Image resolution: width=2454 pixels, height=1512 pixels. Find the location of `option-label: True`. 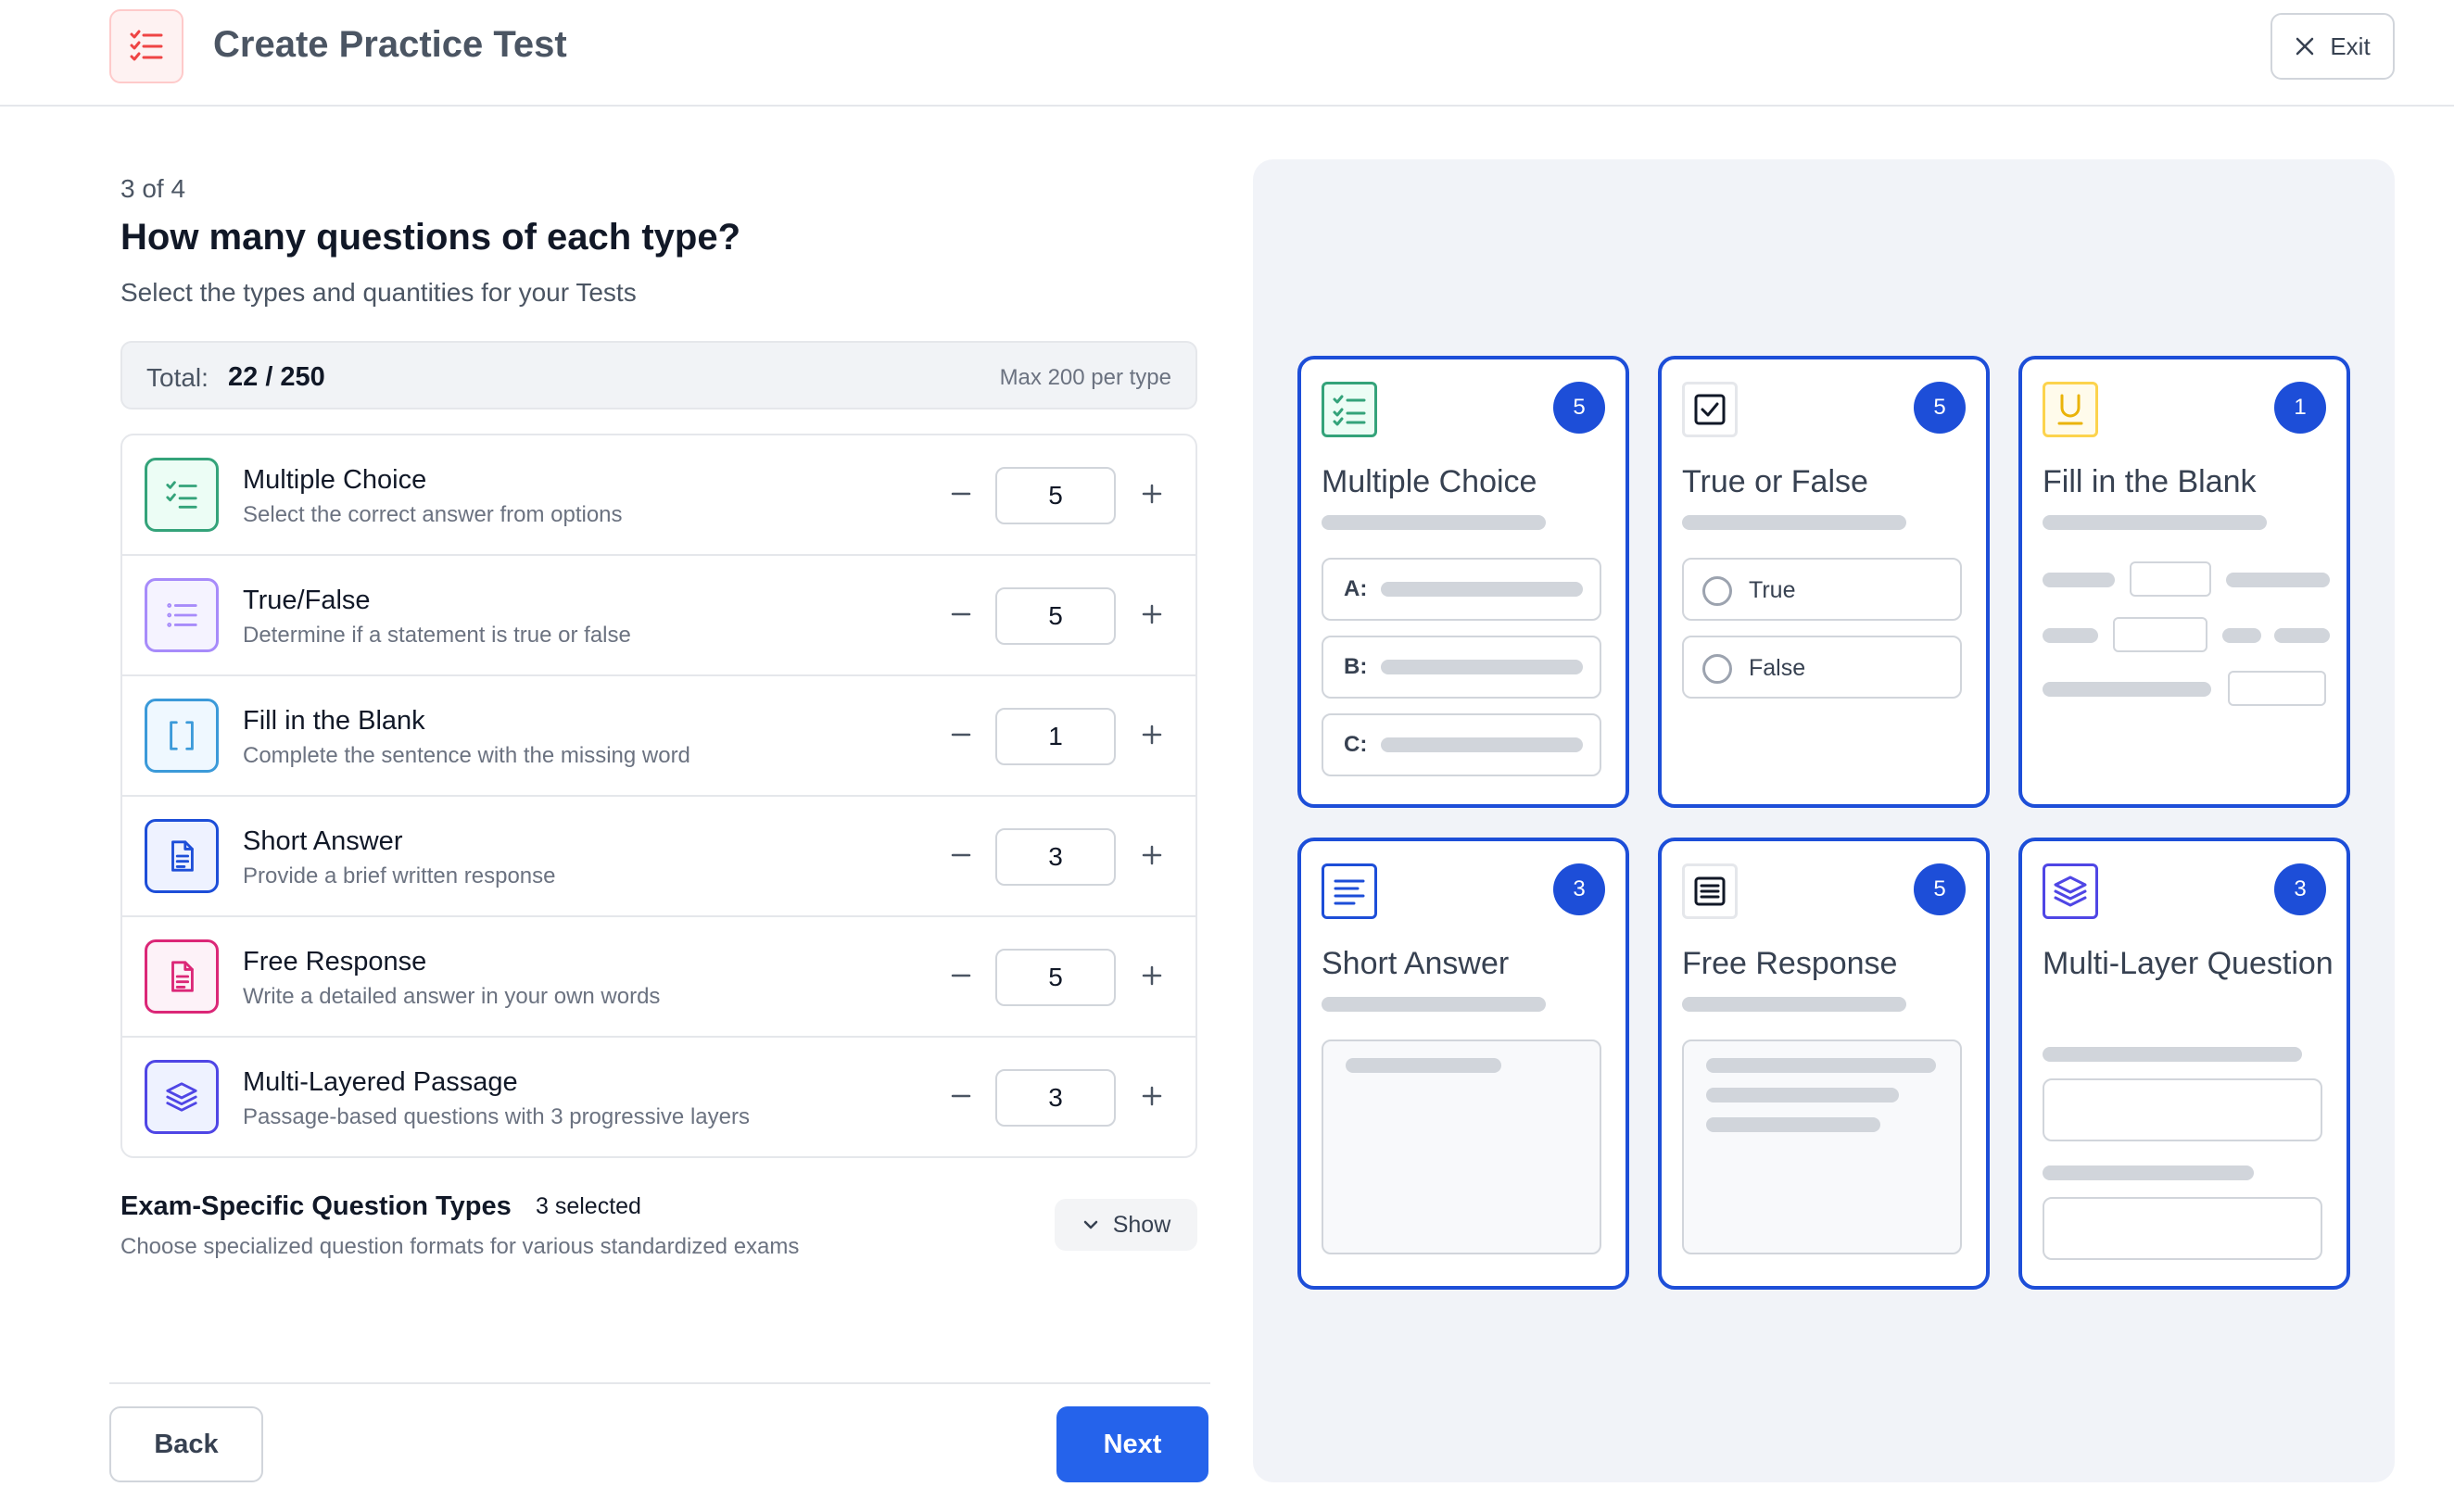

option-label: True is located at coordinates (1773, 590).